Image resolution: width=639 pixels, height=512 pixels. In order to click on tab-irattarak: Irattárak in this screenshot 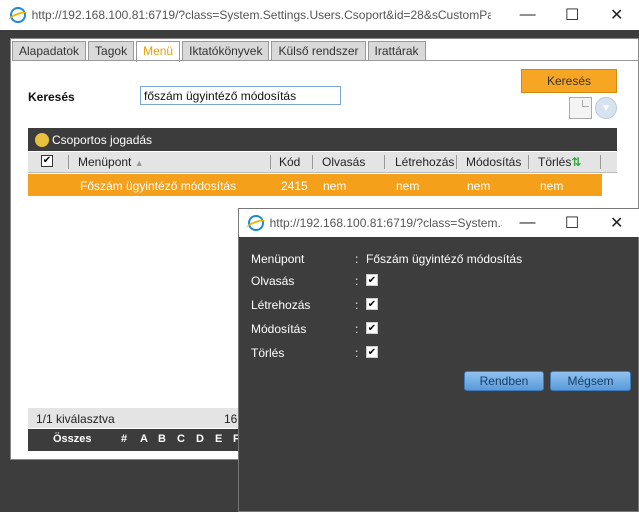, I will do `click(396, 51)`.